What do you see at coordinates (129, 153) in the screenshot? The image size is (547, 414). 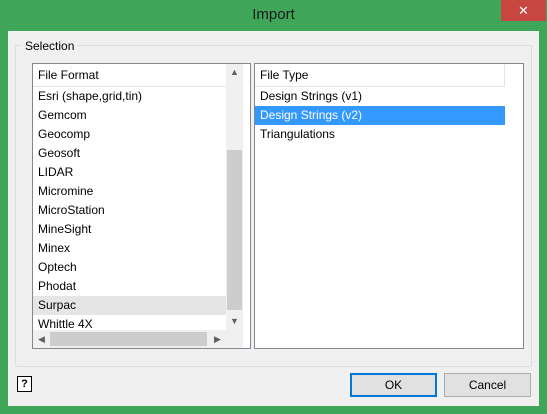 I see `list-item: Geosoft` at bounding box center [129, 153].